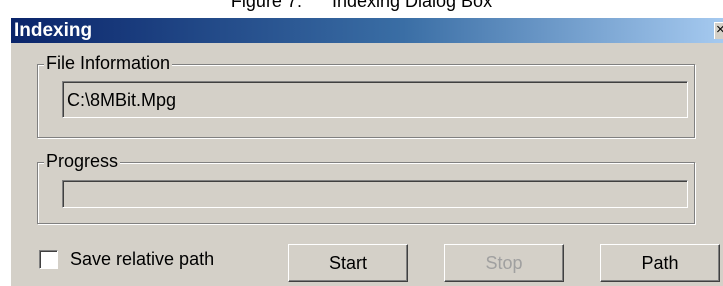 The width and height of the screenshot is (723, 286). Describe the element at coordinates (660, 263) in the screenshot. I see `path-button: Path` at that location.